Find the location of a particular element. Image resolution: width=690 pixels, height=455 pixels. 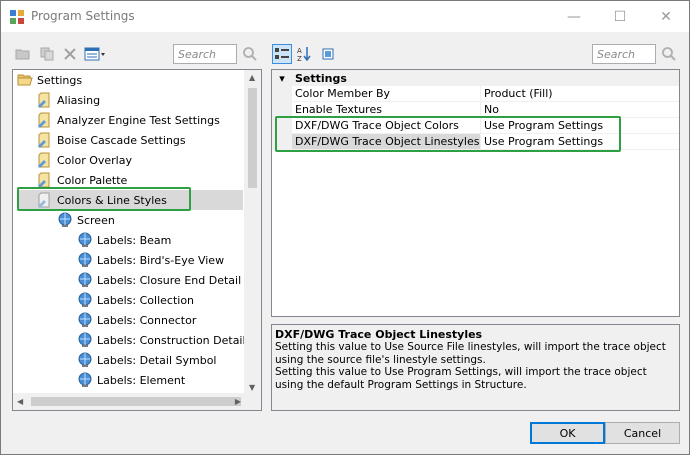

delete-x-icon is located at coordinates (70, 54).